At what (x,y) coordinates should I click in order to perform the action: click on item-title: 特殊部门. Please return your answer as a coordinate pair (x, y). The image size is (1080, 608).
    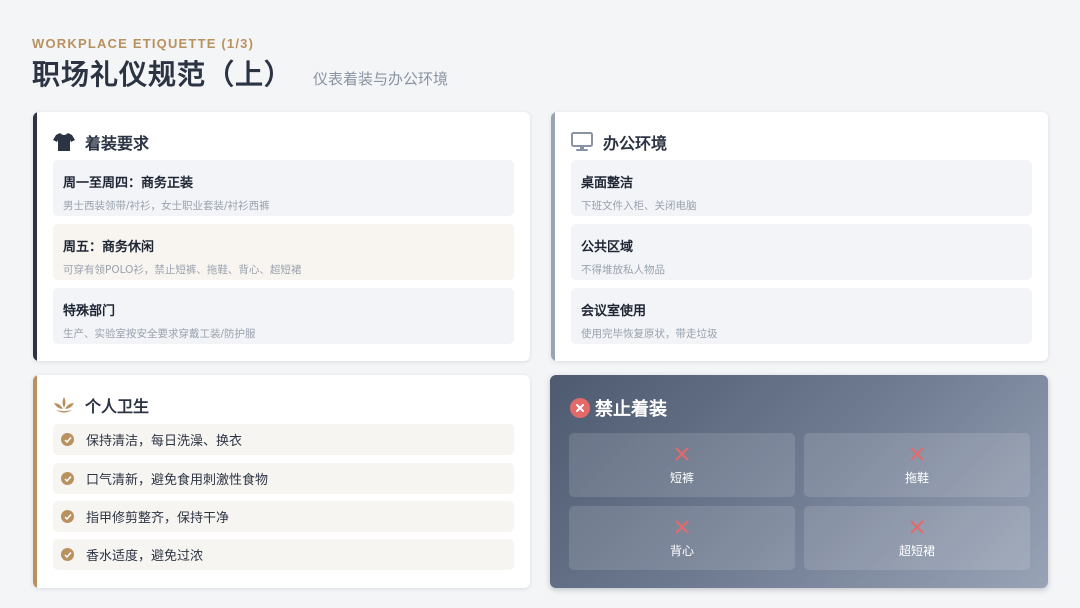
    Looking at the image, I should click on (89, 311).